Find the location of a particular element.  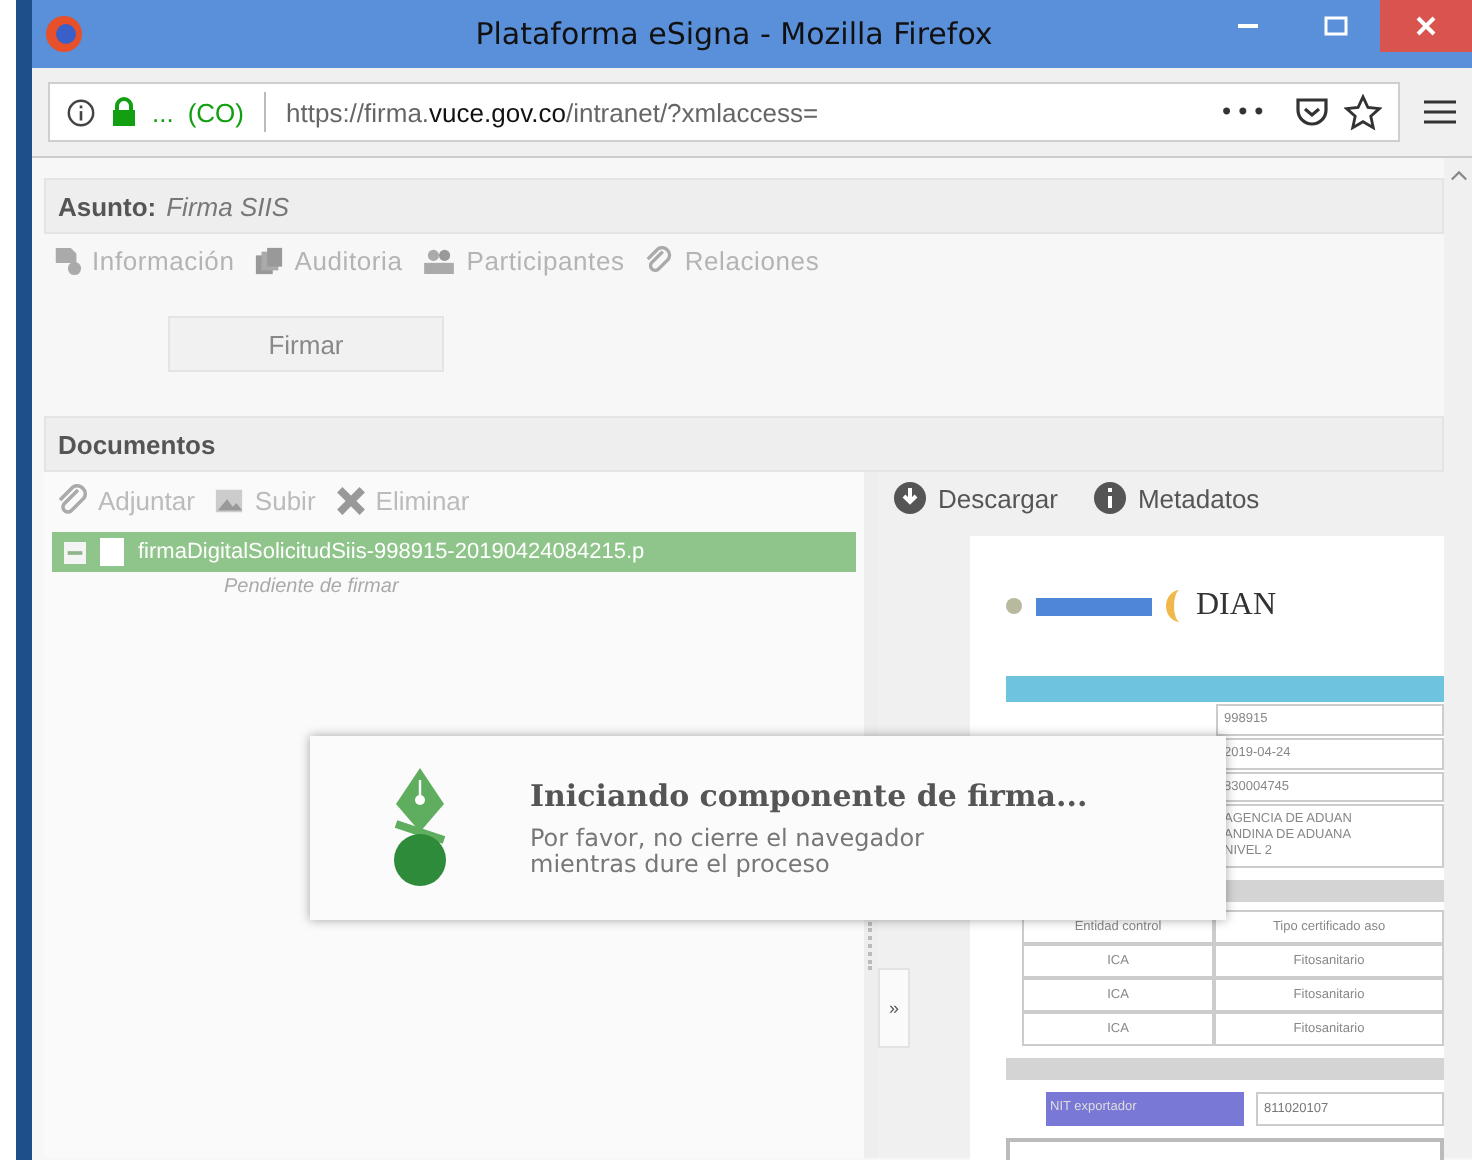

page-actions-button: ••• is located at coordinates (1243, 112).